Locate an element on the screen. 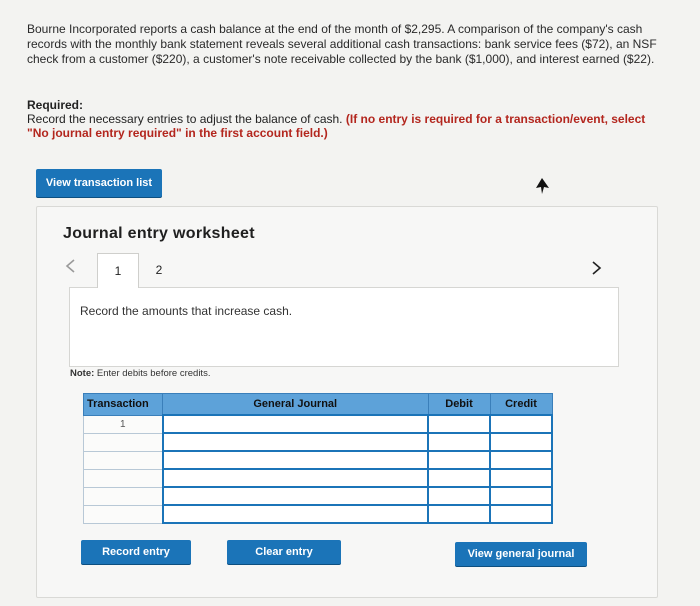  transaction-description-box: Record the amounts that increase cash. is located at coordinates (344, 327).